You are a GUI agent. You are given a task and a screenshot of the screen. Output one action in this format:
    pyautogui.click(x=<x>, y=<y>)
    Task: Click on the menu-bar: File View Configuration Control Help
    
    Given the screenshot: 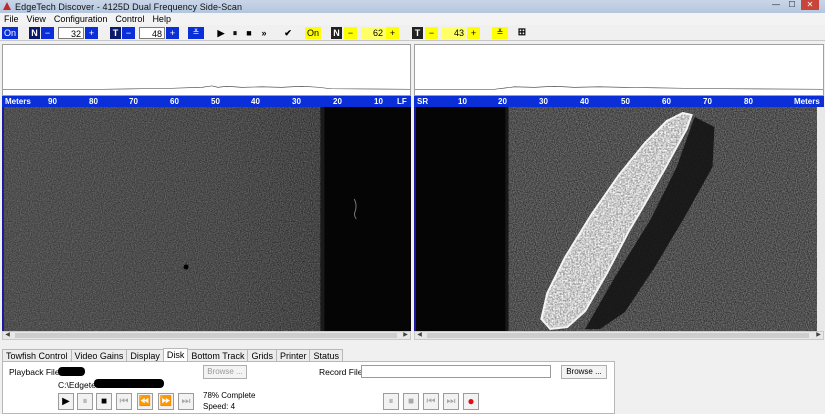 What is the action you would take?
    pyautogui.click(x=412, y=19)
    